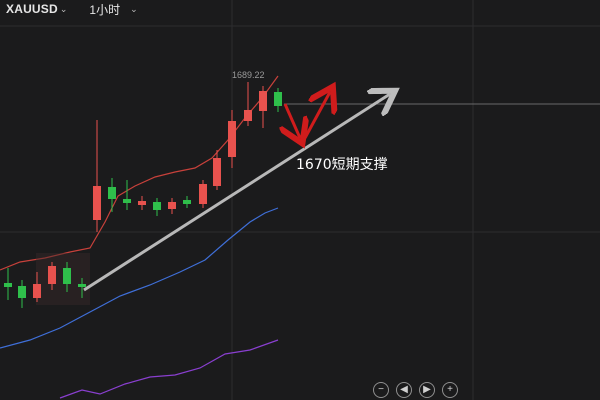 The height and width of the screenshot is (400, 600). What do you see at coordinates (450, 390) in the screenshot?
I see `zoom-in-button: +` at bounding box center [450, 390].